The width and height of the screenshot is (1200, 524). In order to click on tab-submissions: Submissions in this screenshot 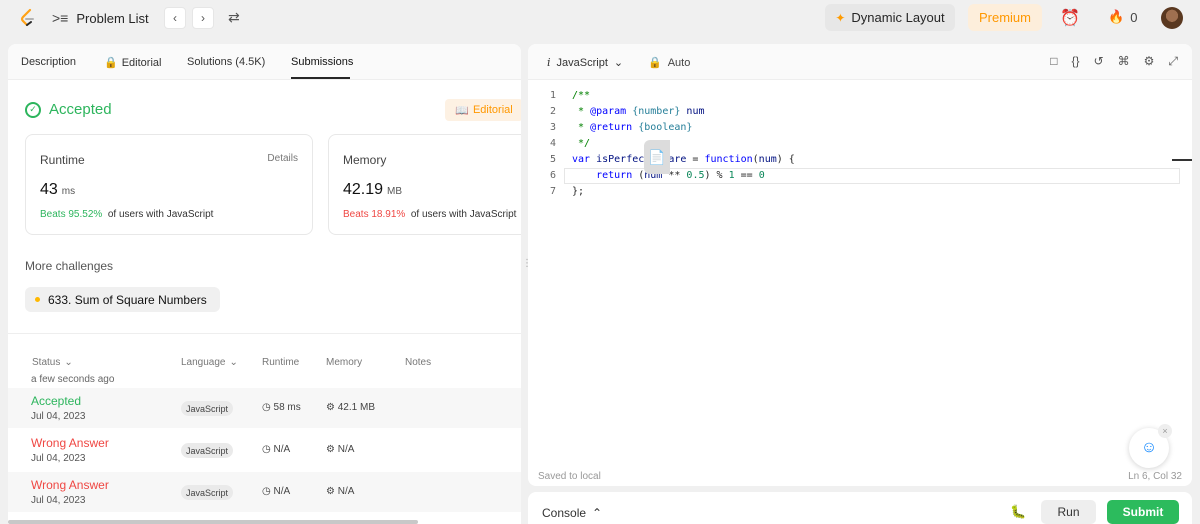, I will do `click(322, 62)`.